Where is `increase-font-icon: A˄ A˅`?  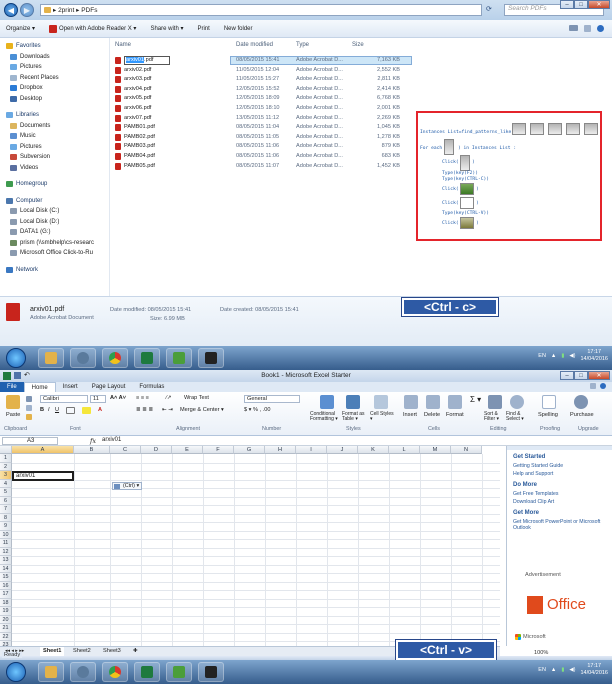
increase-font-icon: A˄ A˅ is located at coordinates (118, 398).